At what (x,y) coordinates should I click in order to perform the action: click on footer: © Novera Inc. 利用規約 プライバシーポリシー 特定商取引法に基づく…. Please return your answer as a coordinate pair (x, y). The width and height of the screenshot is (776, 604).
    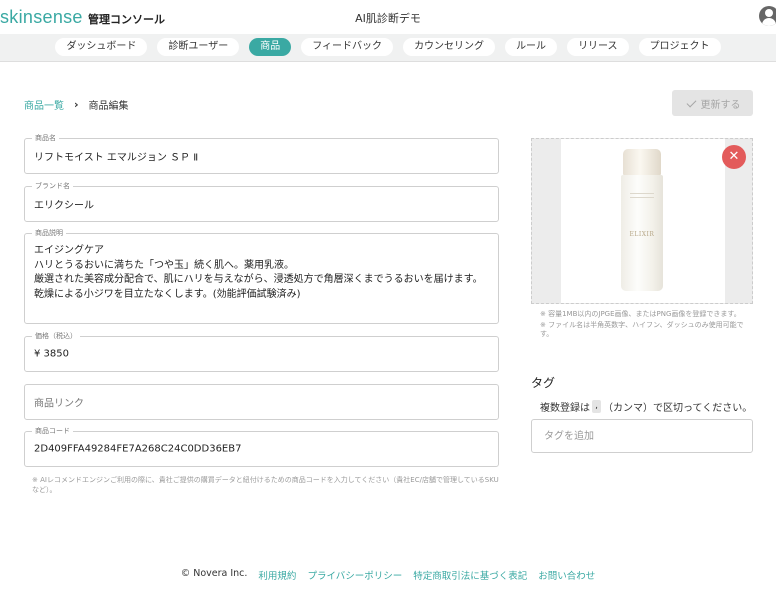
    Looking at the image, I should click on (388, 575).